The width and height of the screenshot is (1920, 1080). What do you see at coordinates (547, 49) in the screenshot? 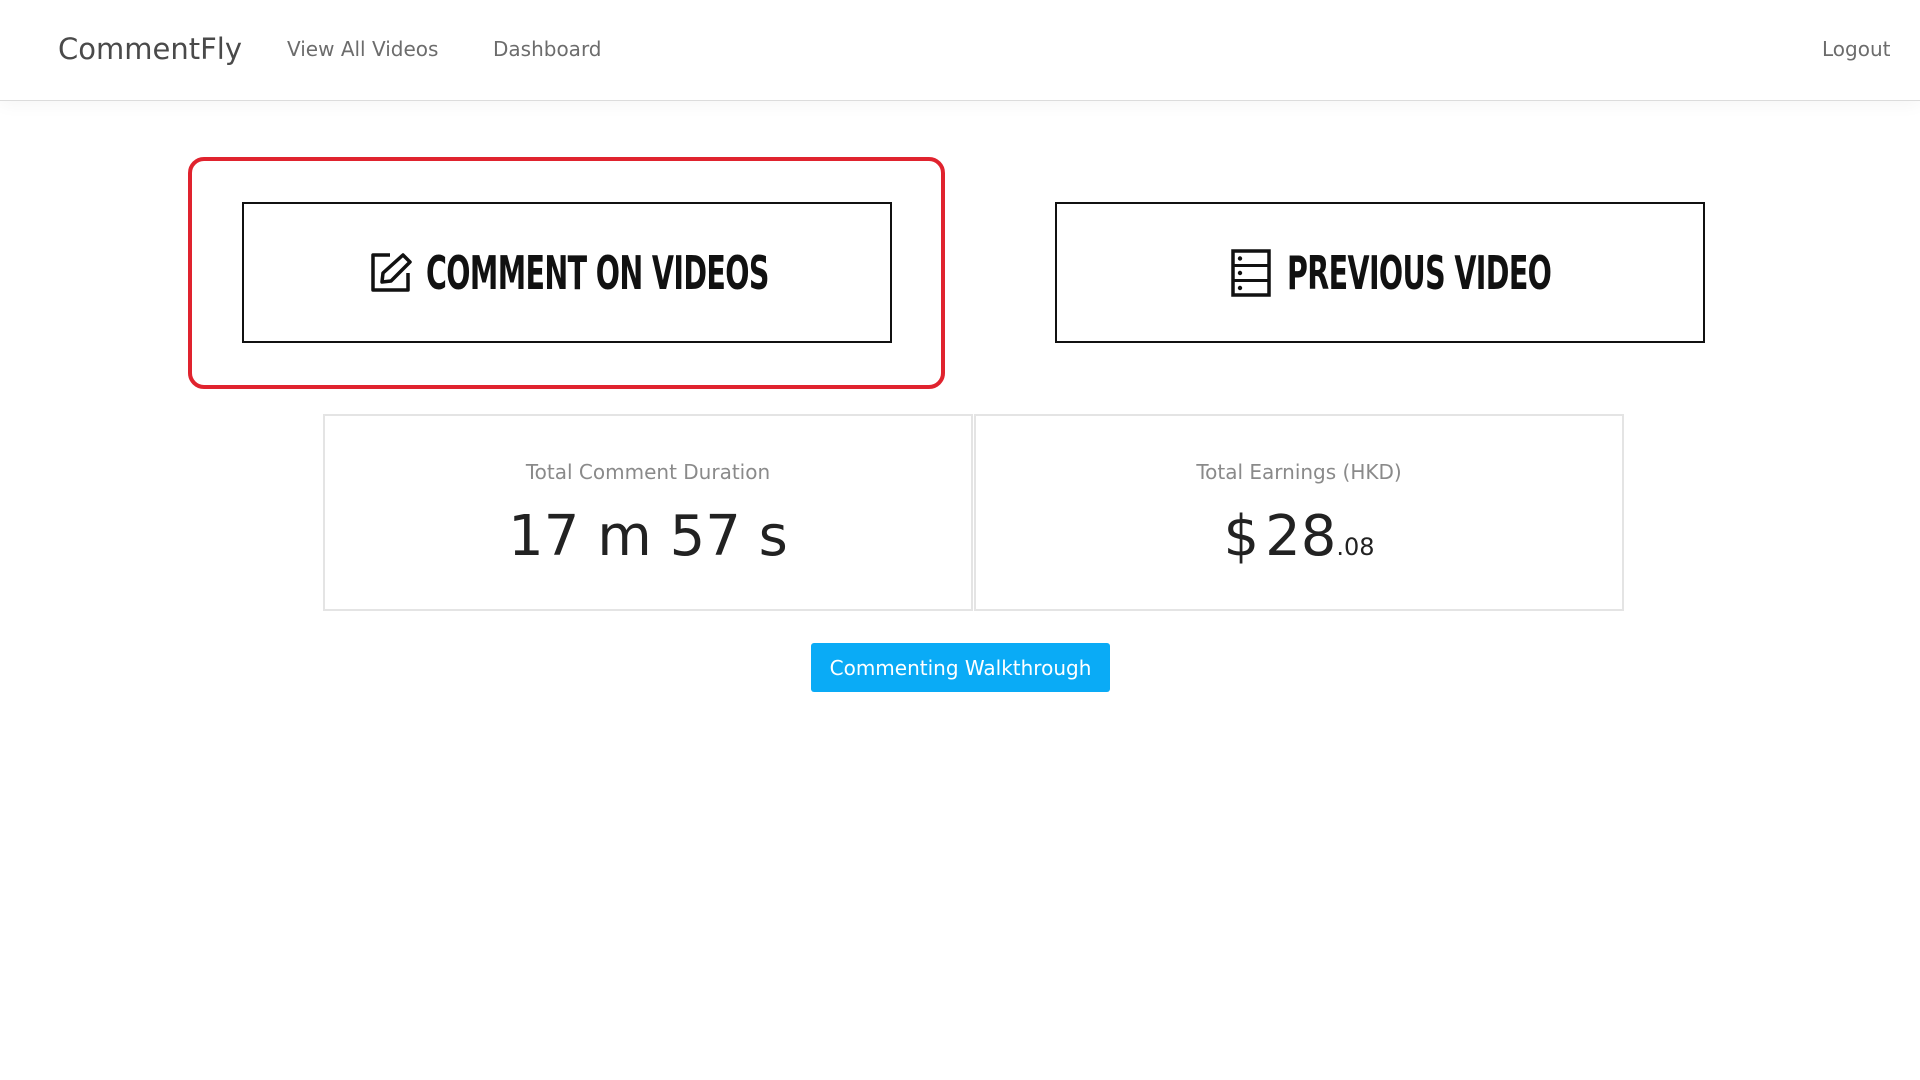
I see `nav-dashboard: Dashboard` at bounding box center [547, 49].